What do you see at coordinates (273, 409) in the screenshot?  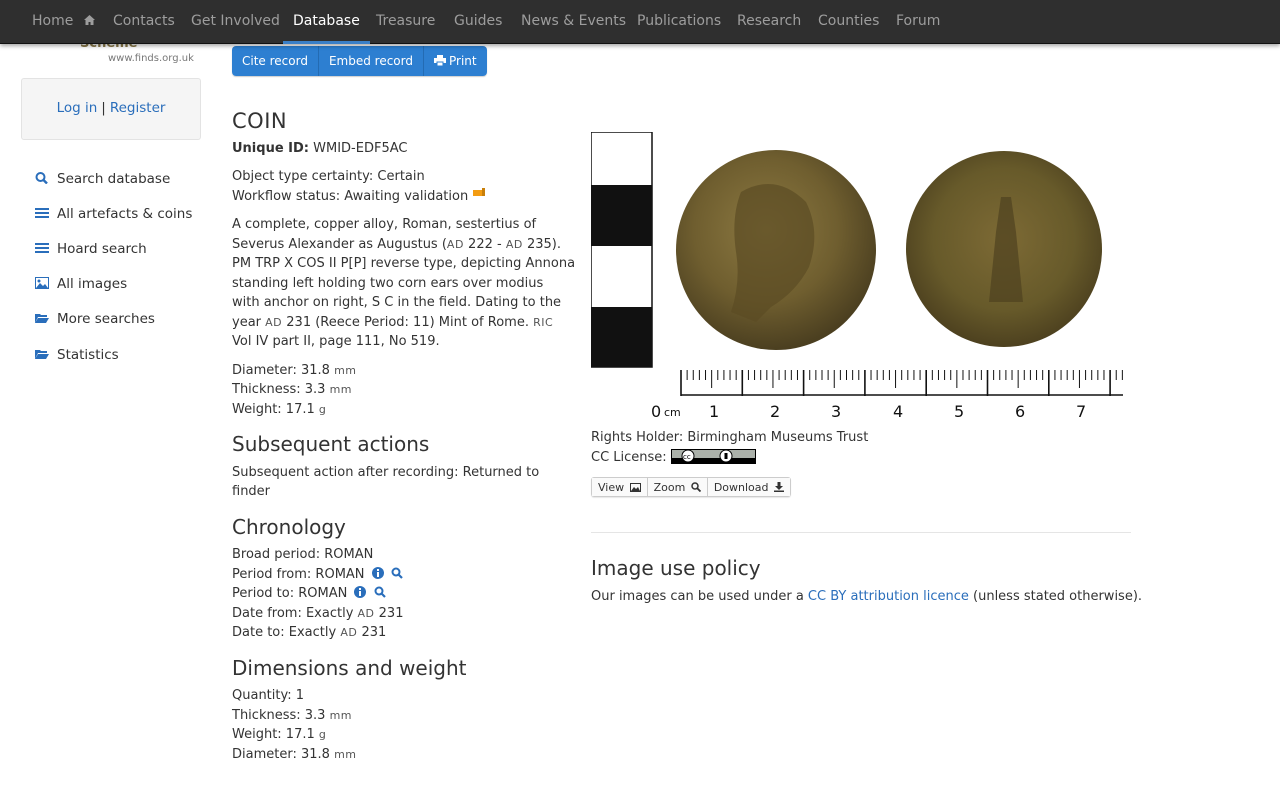 I see `weight-text: Weight: 17.1` at bounding box center [273, 409].